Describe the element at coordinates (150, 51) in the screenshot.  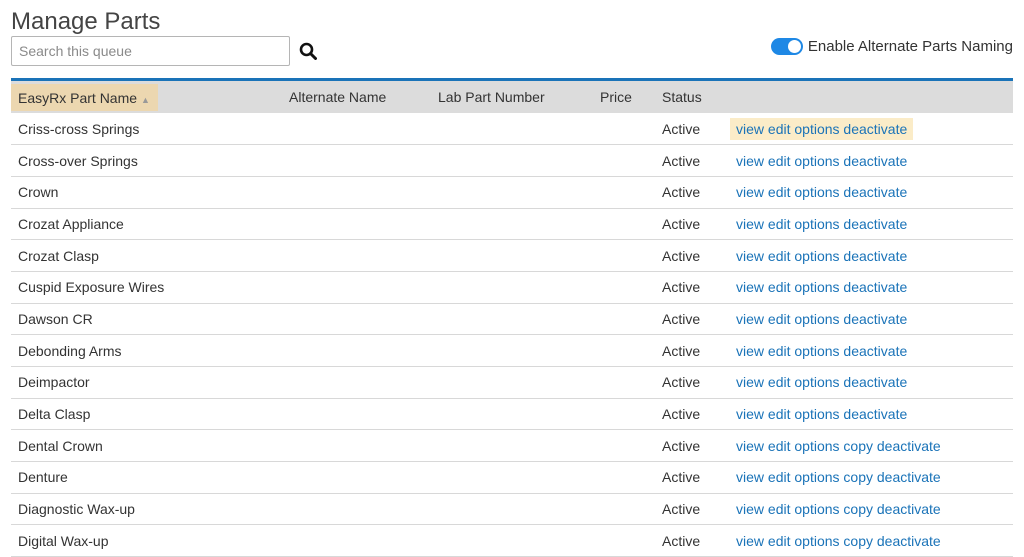
I see `search-input` at that location.